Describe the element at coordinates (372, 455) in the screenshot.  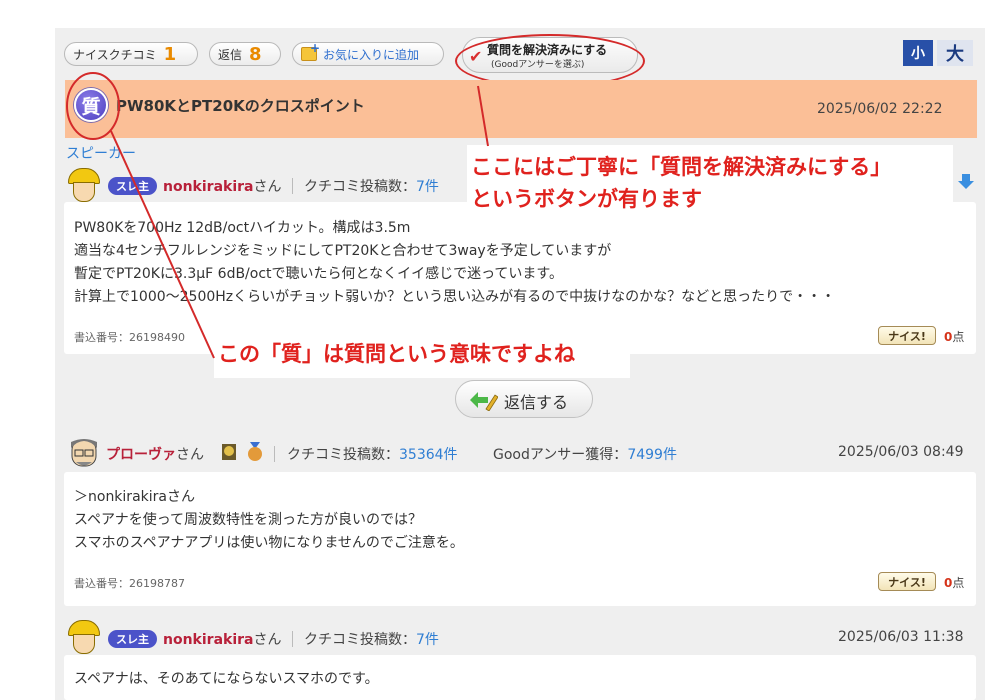
I see `post-count: クチコミ投稿数：35364件` at that location.